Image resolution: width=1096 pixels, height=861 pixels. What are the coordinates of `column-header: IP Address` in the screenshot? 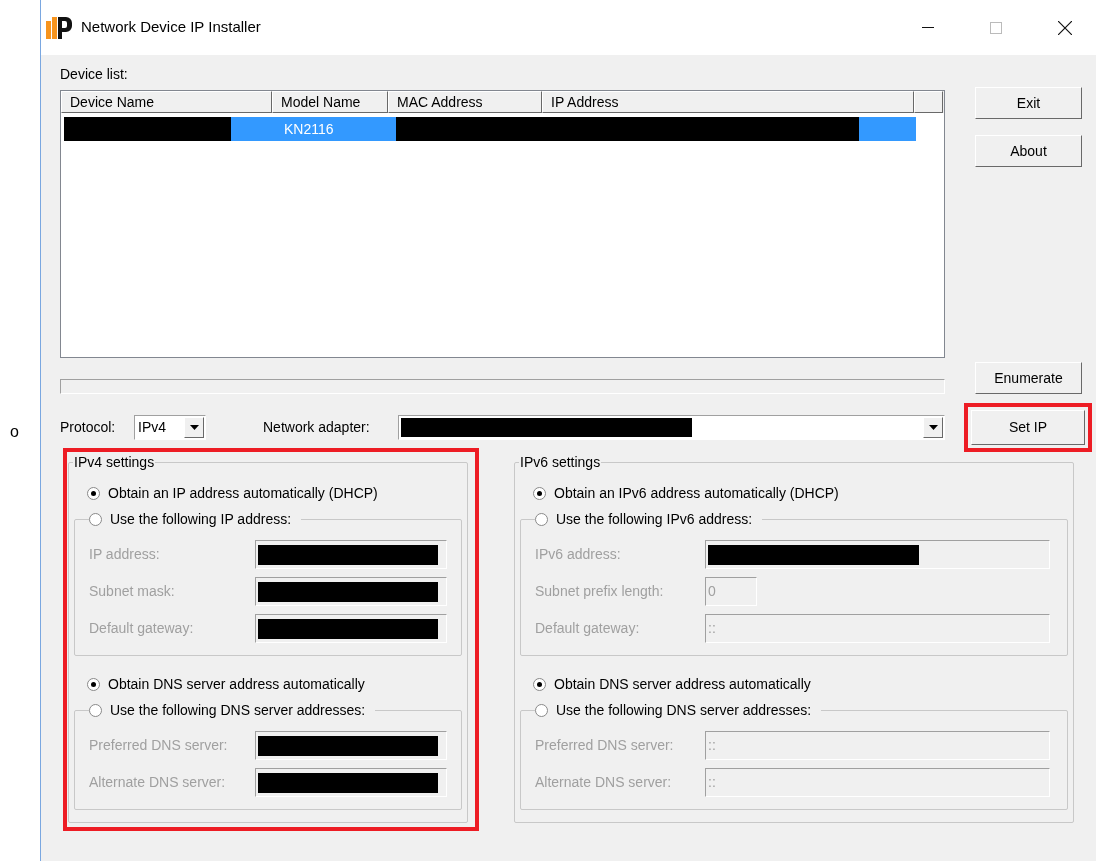 It's located at (728, 102).